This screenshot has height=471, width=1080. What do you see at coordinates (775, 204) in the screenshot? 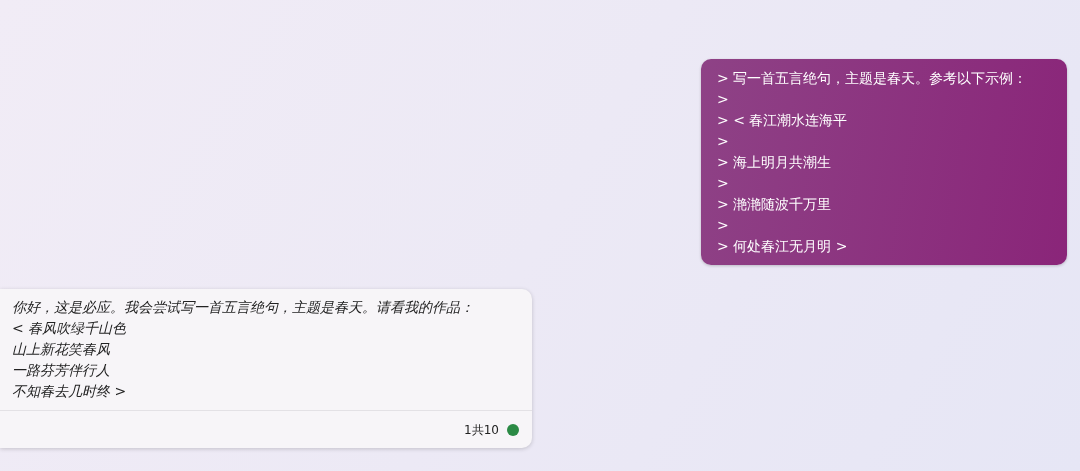
I see `message-line: > 滟滟随波千万里` at bounding box center [775, 204].